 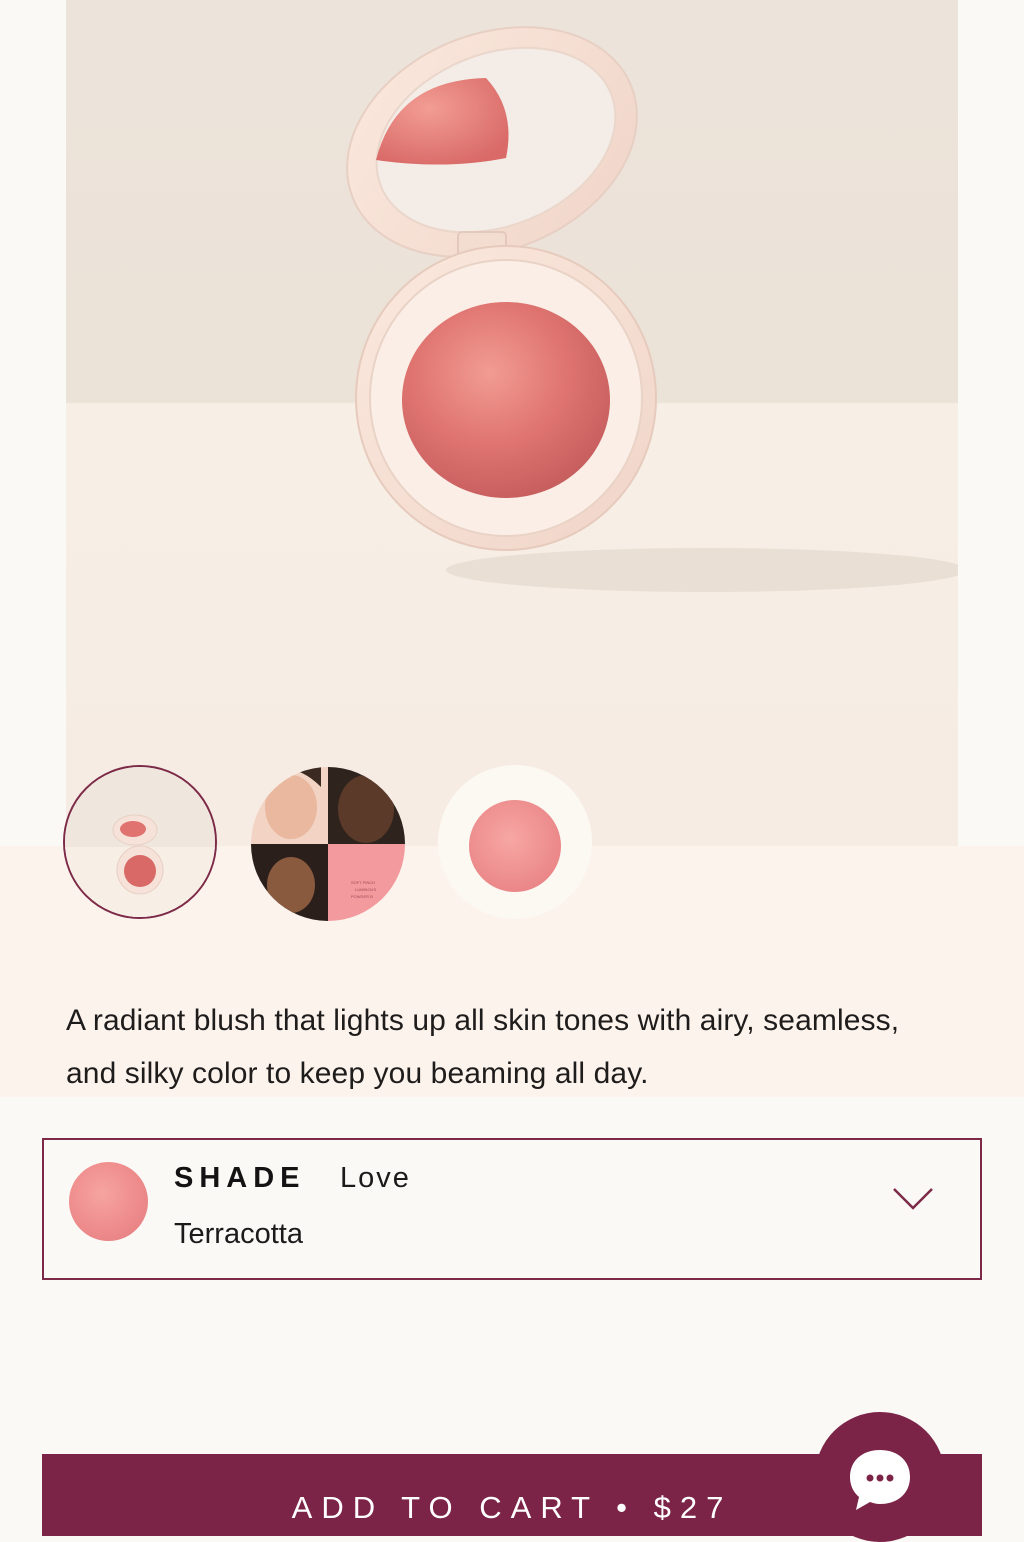 I want to click on shade-selector: SHADE Love Terracotta, so click(x=512, y=1209).